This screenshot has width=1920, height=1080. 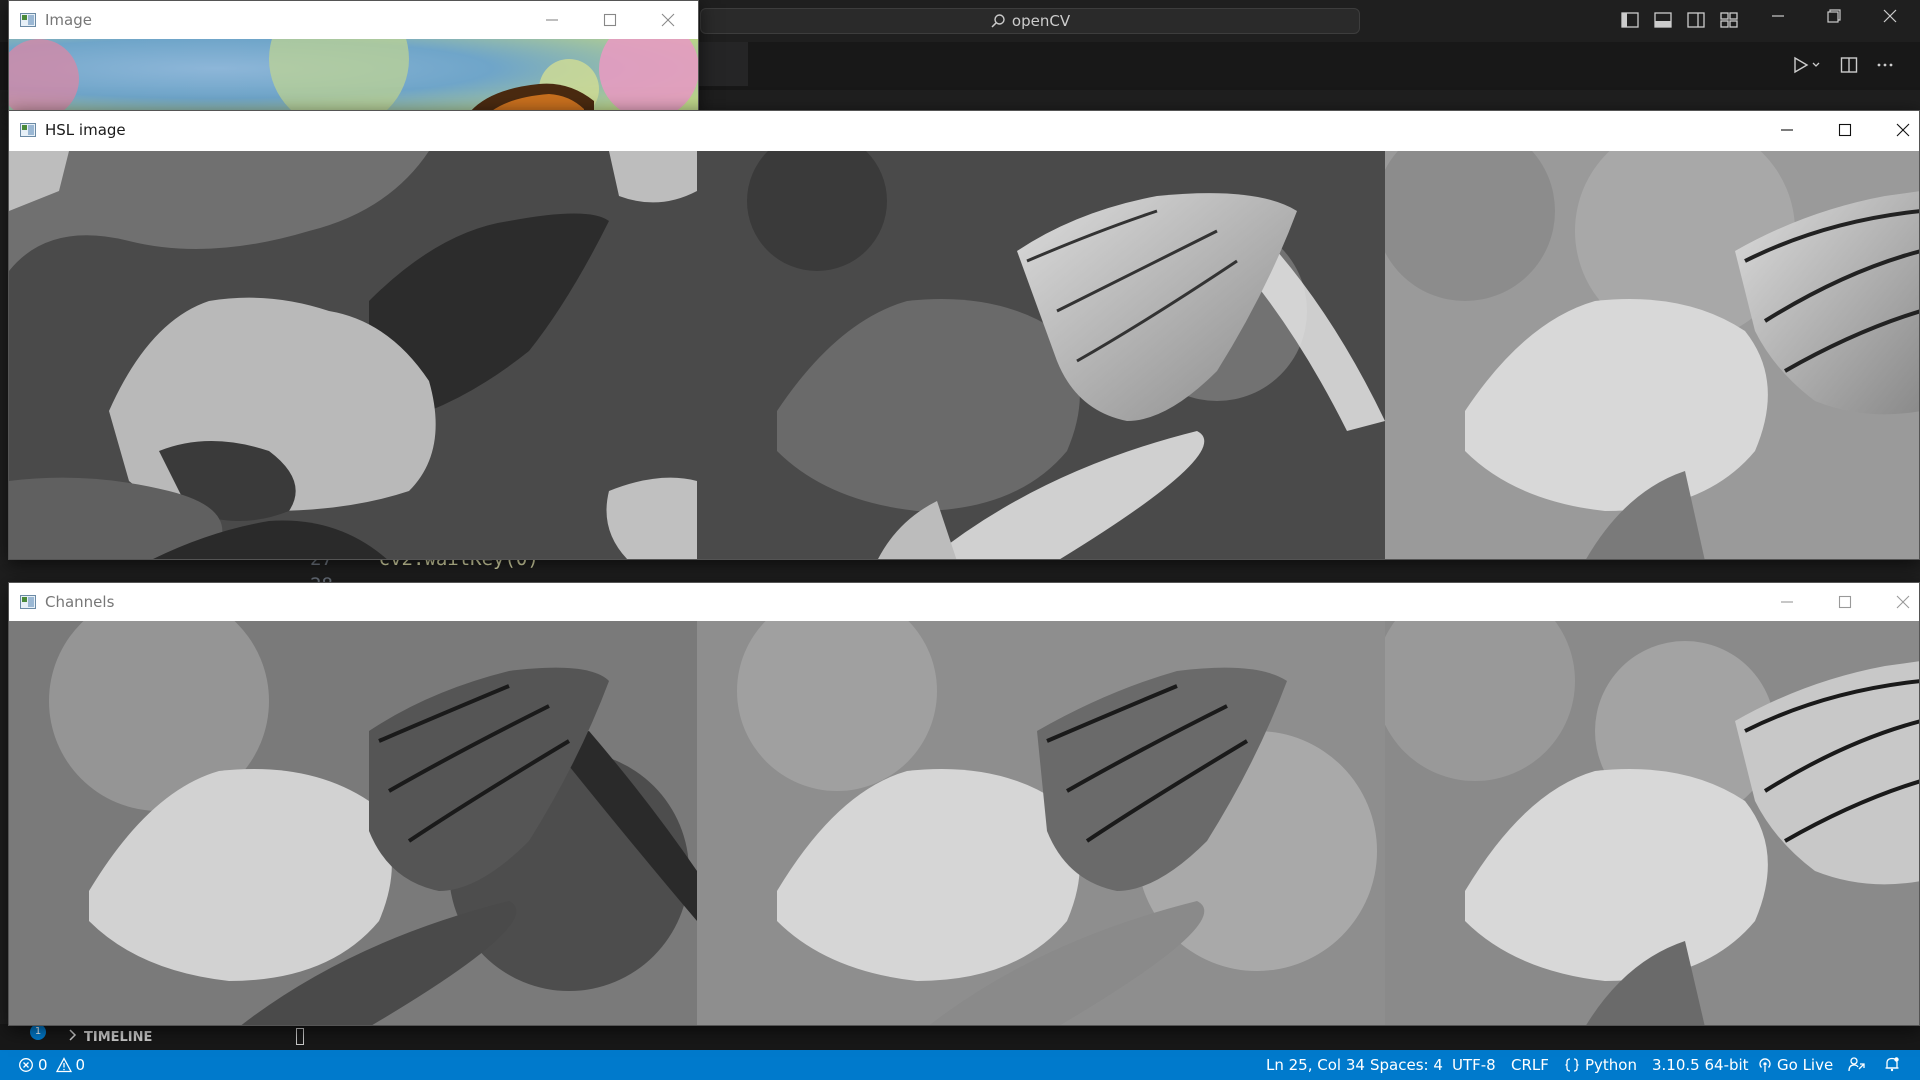 What do you see at coordinates (1807, 67) in the screenshot?
I see `run-python-file-icon` at bounding box center [1807, 67].